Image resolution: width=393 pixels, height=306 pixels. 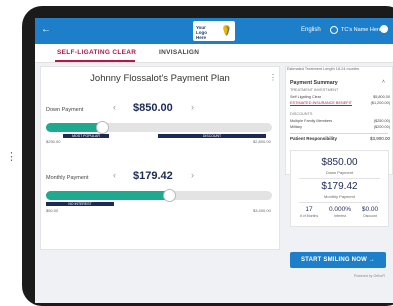 I want to click on discount-item-label: Multiple Family Members, so click(x=311, y=121).